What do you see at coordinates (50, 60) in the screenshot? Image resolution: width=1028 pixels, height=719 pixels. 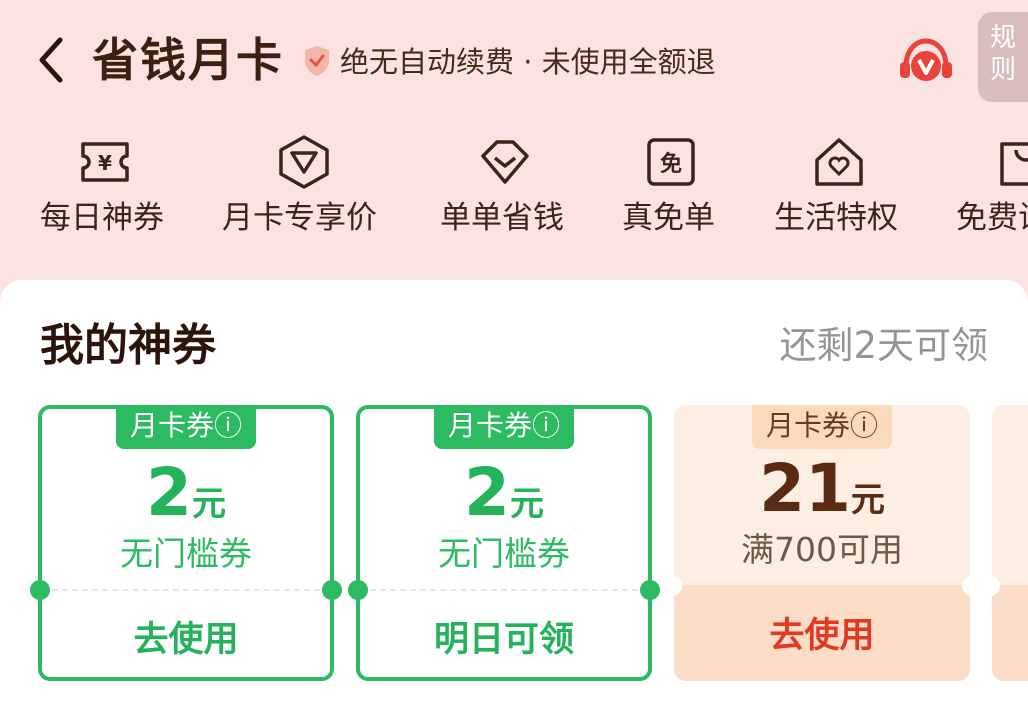 I see `back-arrow-icon` at bounding box center [50, 60].